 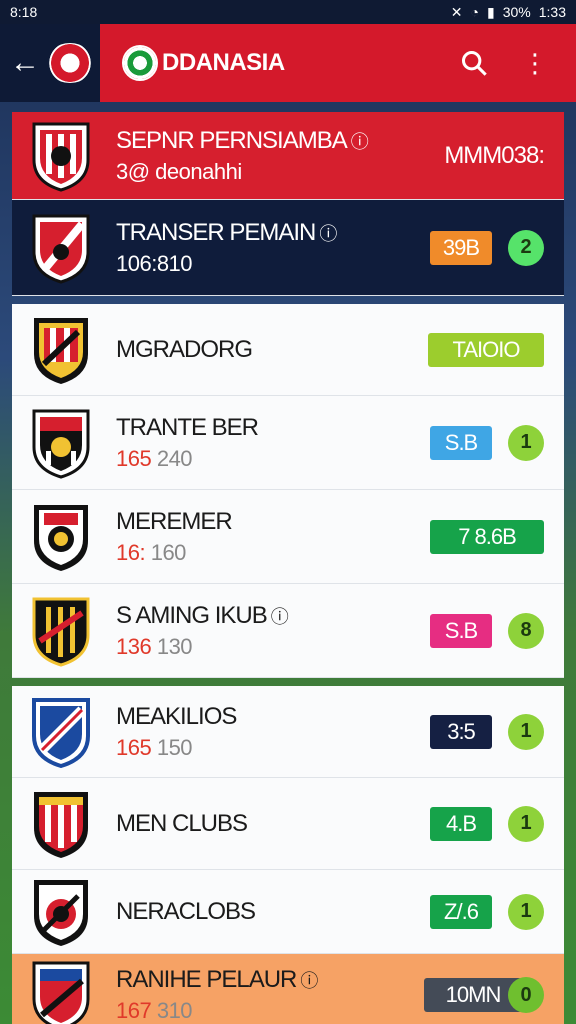 What do you see at coordinates (202, 615) in the screenshot?
I see `club-name: S AMING IKUB ⓘ` at bounding box center [202, 615].